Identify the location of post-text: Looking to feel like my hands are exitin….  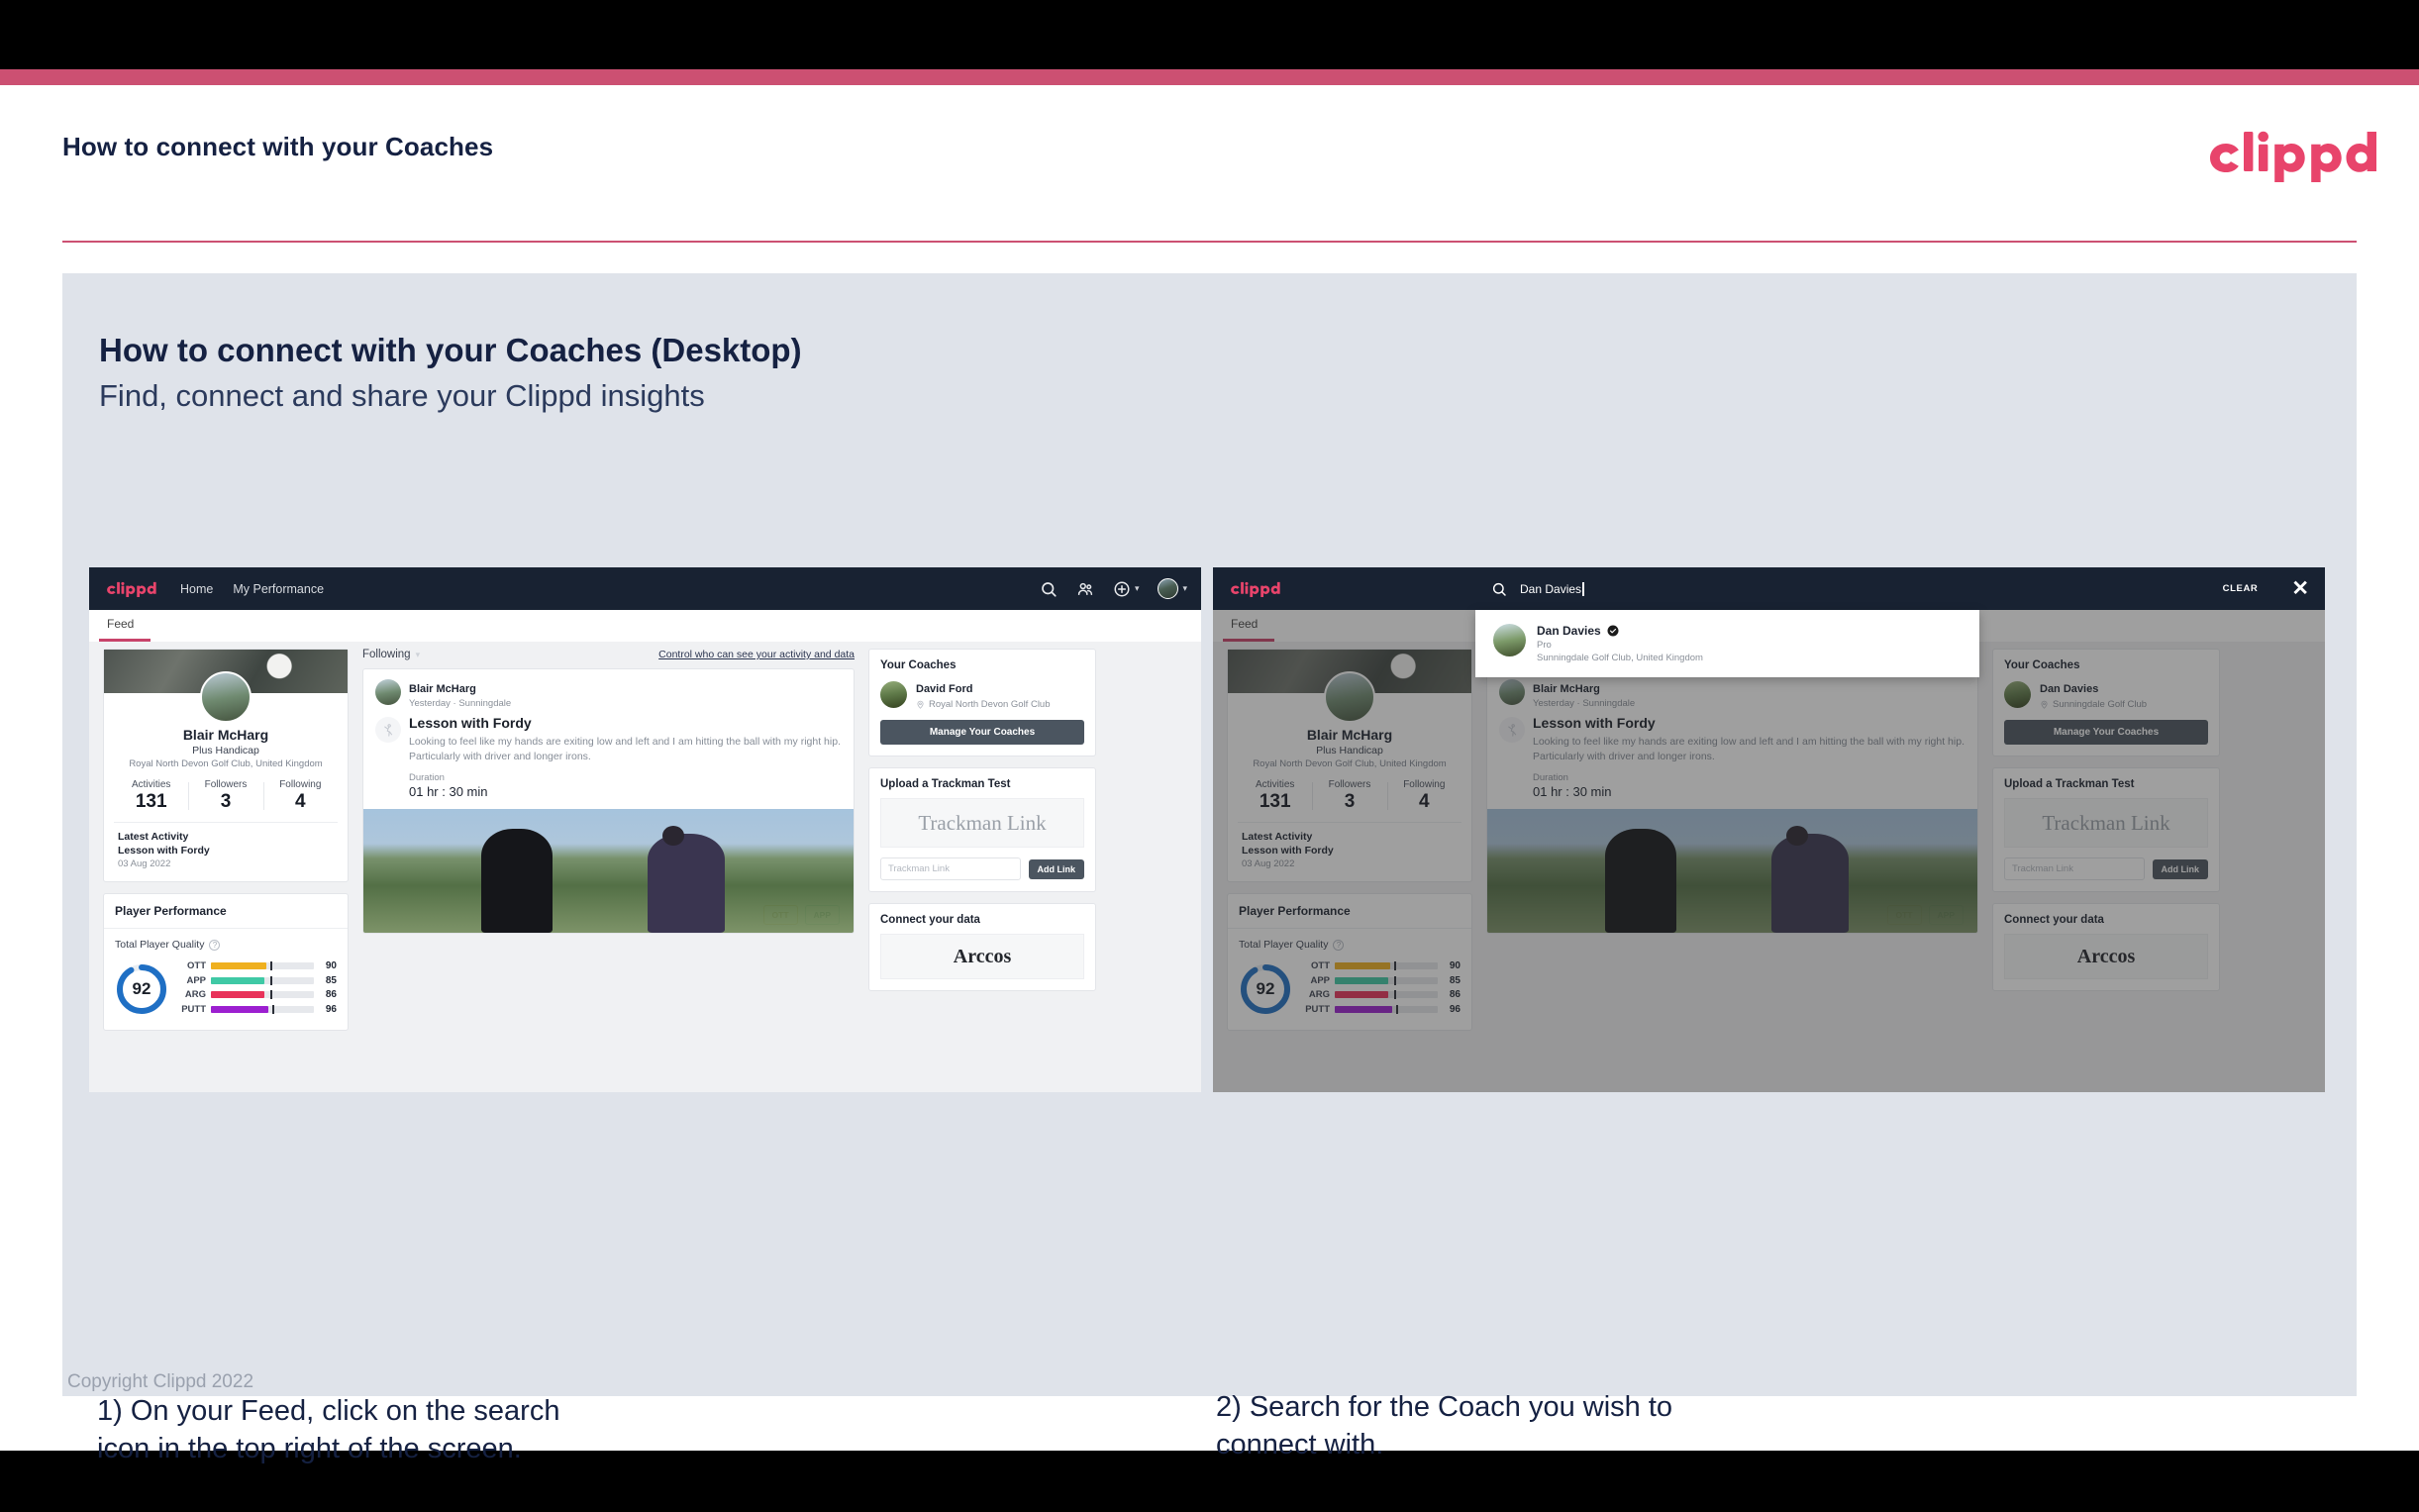
(625, 749).